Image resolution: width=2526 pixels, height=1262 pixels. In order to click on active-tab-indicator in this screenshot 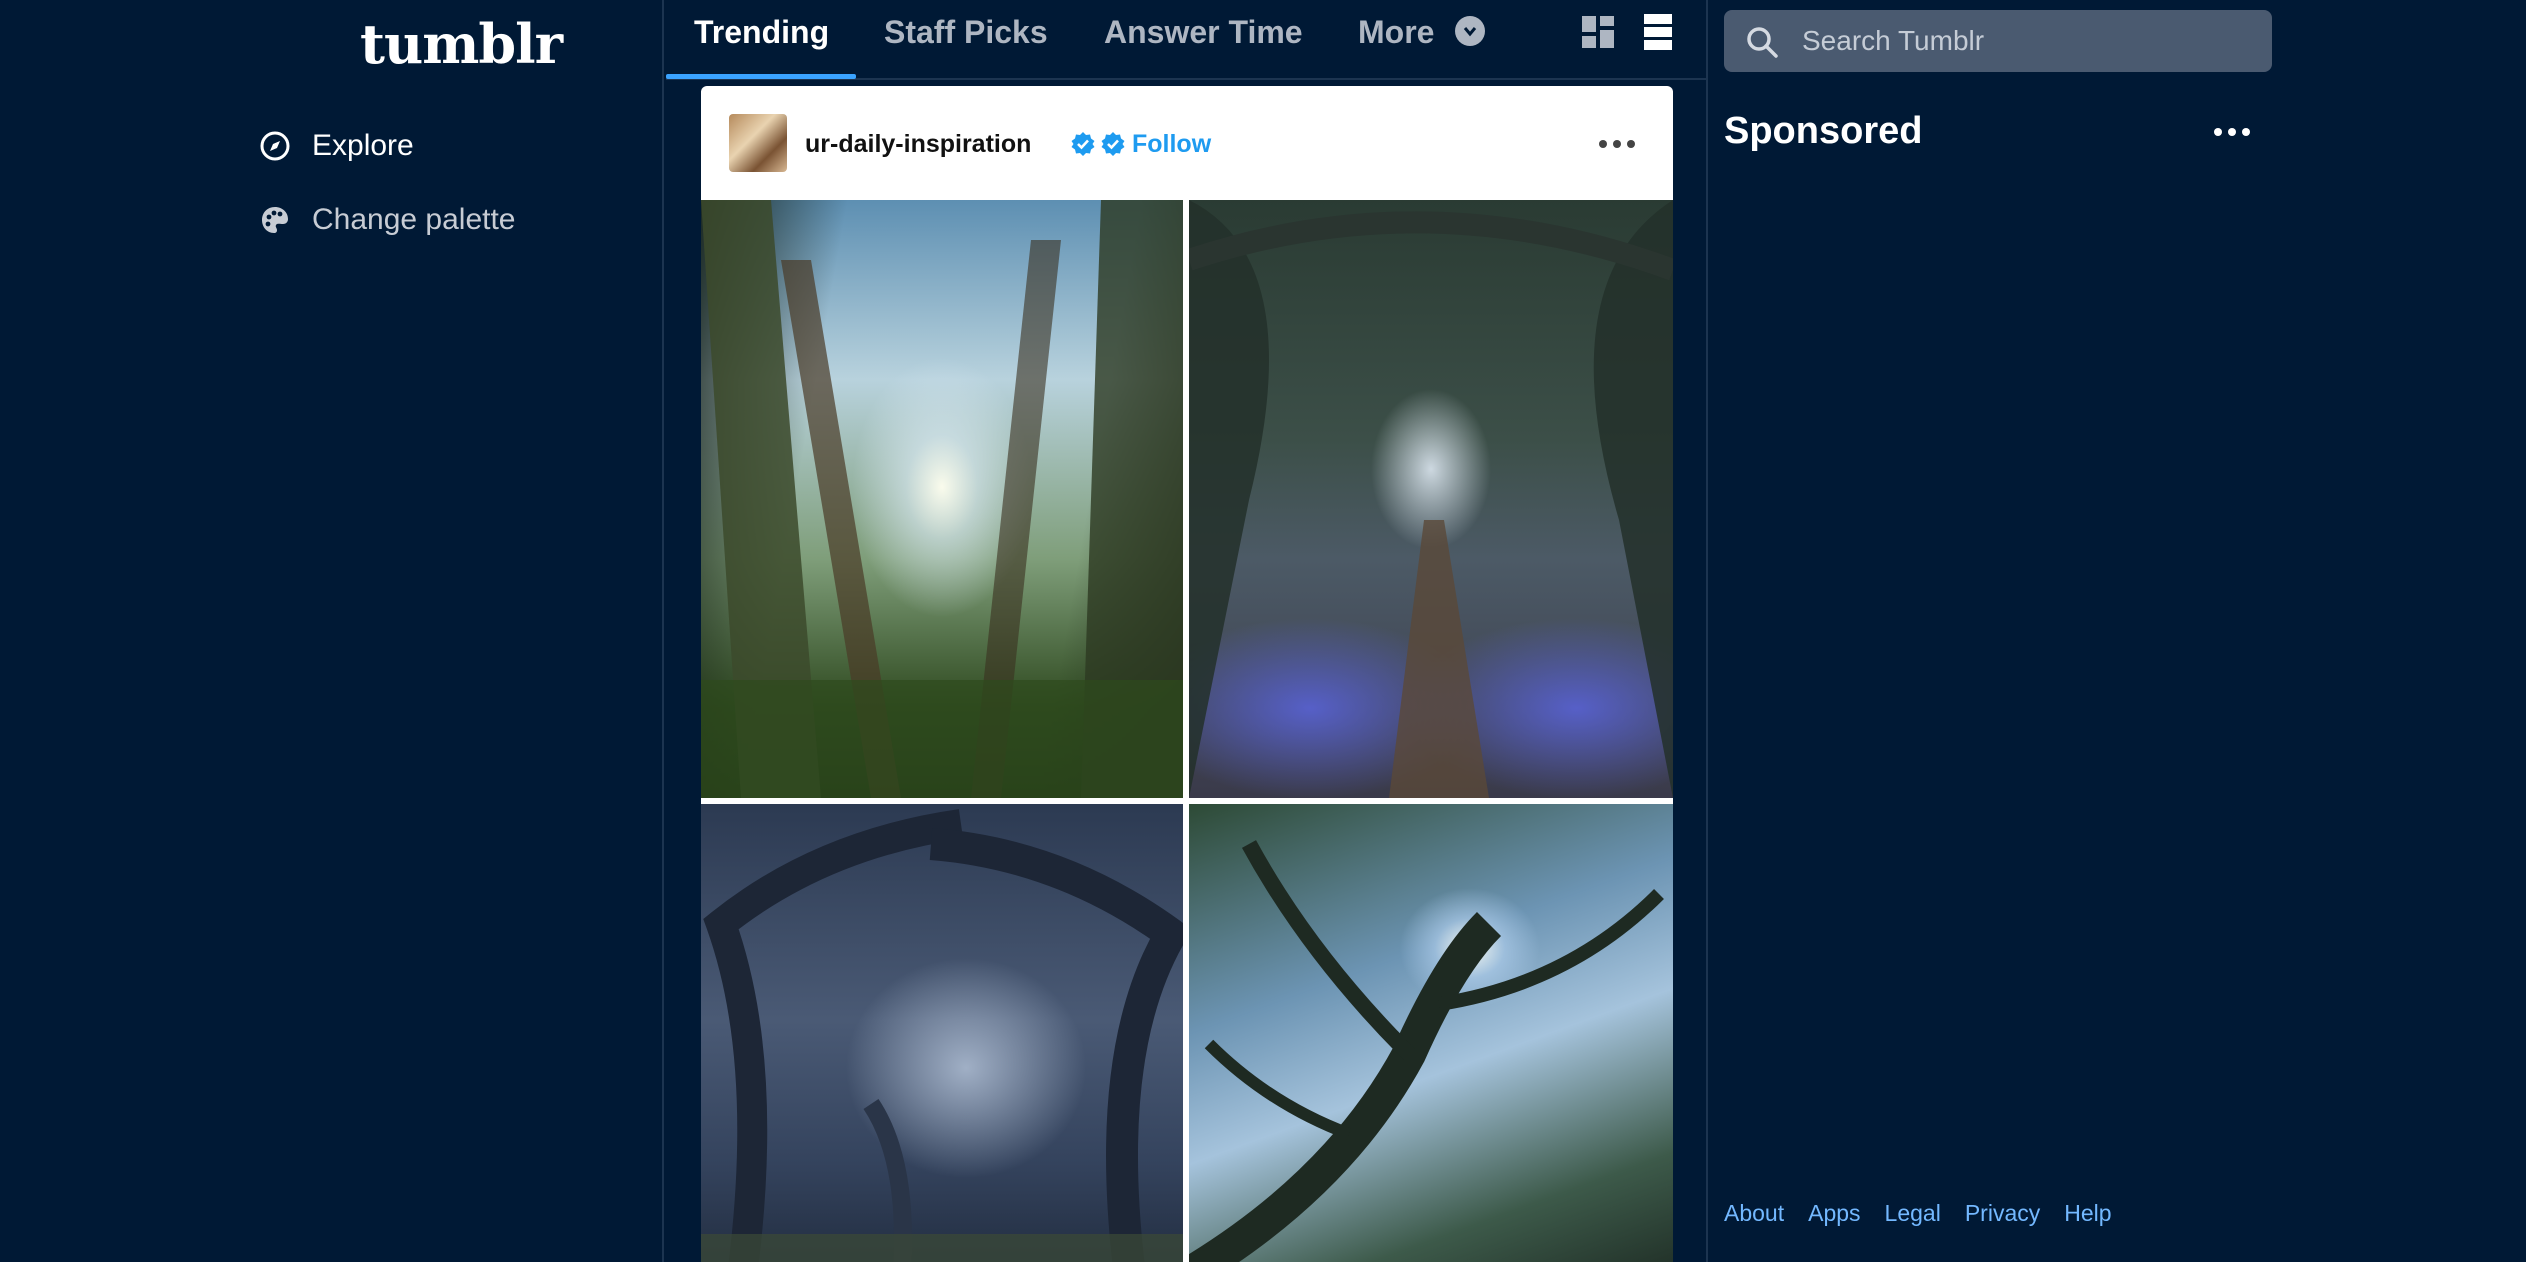, I will do `click(761, 76)`.